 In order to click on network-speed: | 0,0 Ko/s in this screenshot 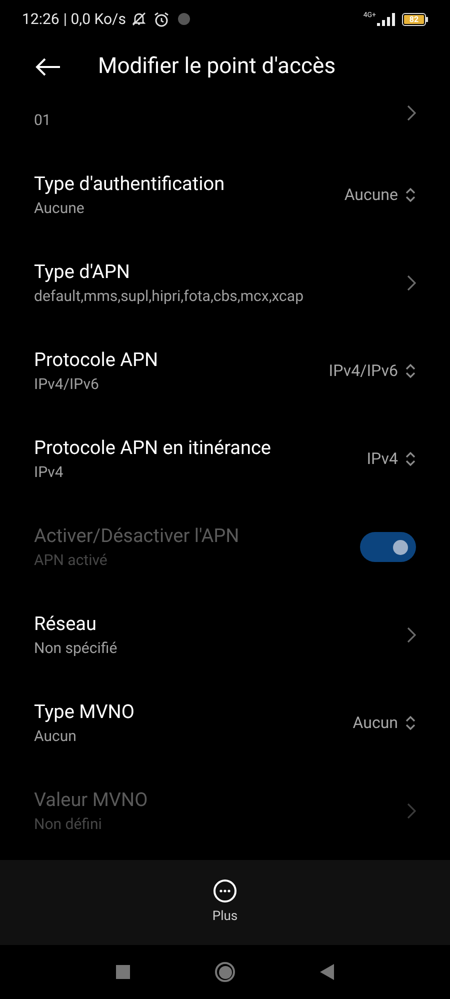, I will do `click(94, 19)`.